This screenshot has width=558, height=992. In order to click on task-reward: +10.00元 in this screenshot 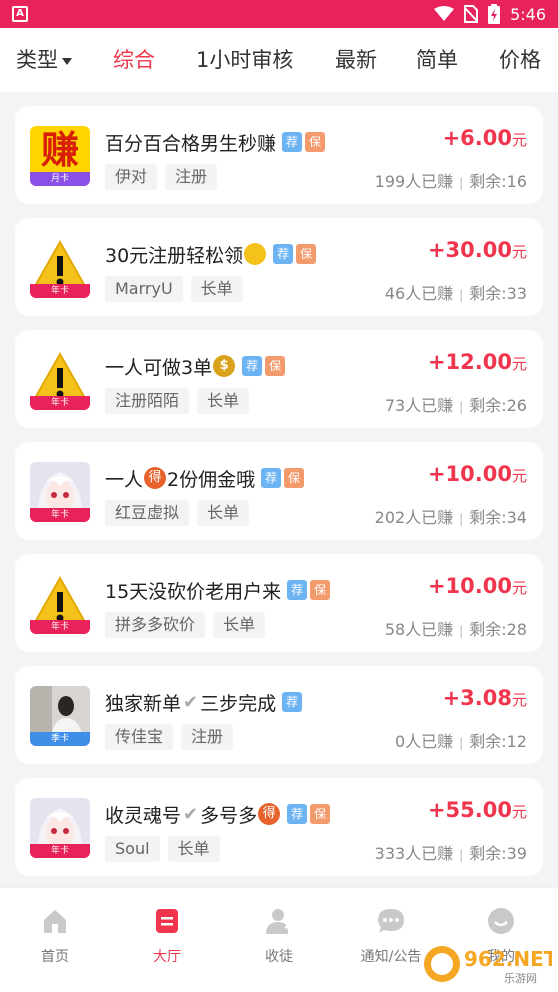, I will do `click(477, 586)`.